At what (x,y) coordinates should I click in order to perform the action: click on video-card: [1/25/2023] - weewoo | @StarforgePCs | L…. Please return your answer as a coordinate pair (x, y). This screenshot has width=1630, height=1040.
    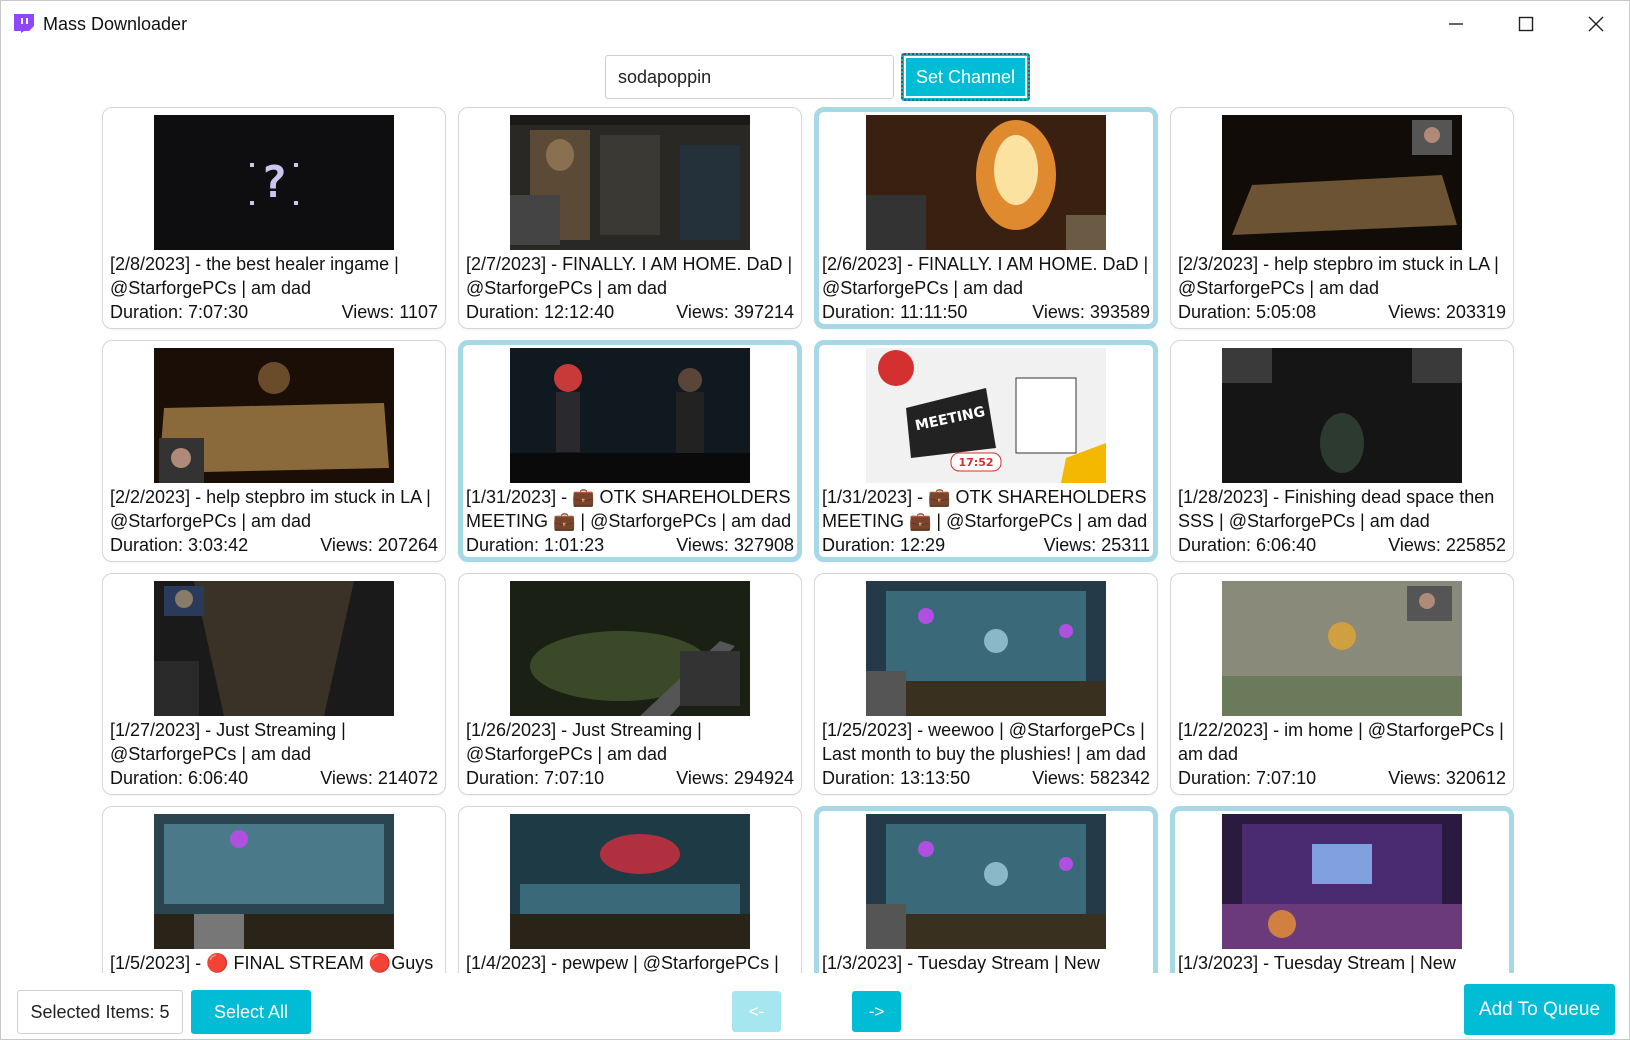
    Looking at the image, I should click on (986, 684).